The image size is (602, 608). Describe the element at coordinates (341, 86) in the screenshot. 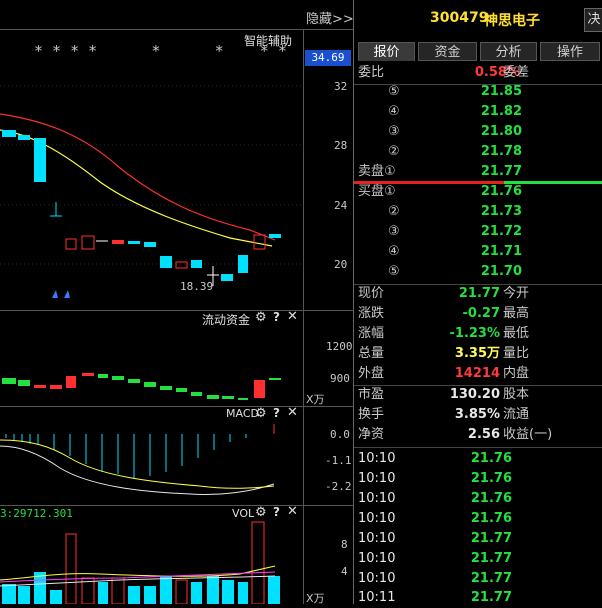

I see `y-tick: 32` at that location.